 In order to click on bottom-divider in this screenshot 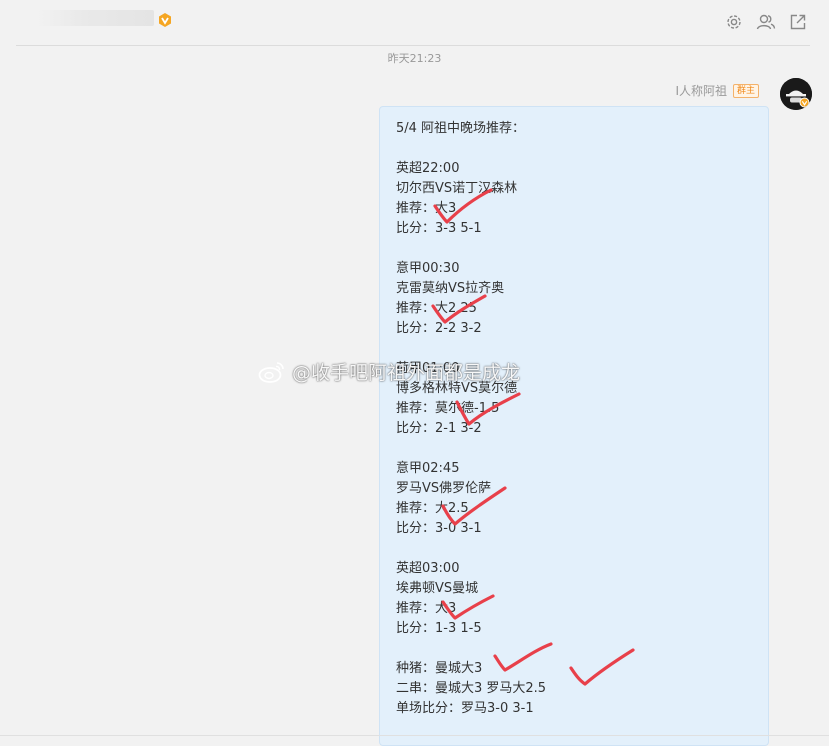, I will do `click(414, 735)`.